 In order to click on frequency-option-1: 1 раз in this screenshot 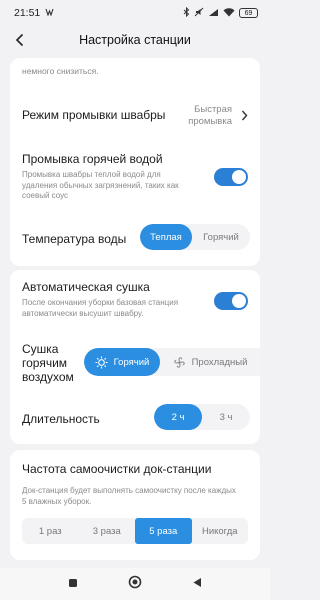, I will do `click(50, 531)`.